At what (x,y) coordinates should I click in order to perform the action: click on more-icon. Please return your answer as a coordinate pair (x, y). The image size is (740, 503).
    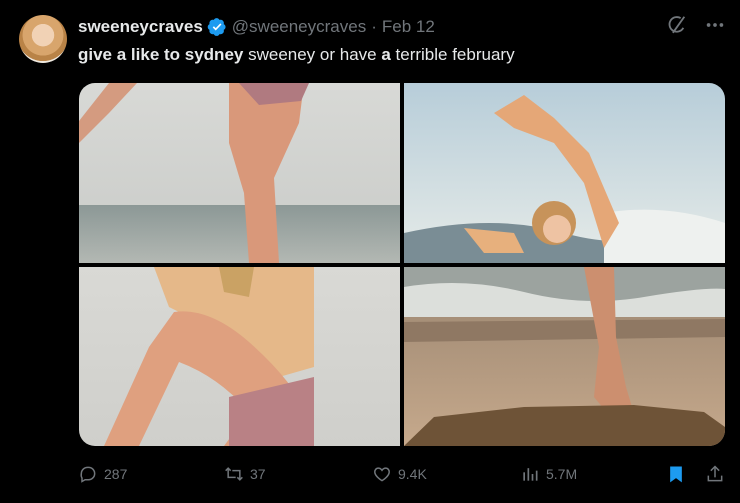
    Looking at the image, I should click on (715, 25).